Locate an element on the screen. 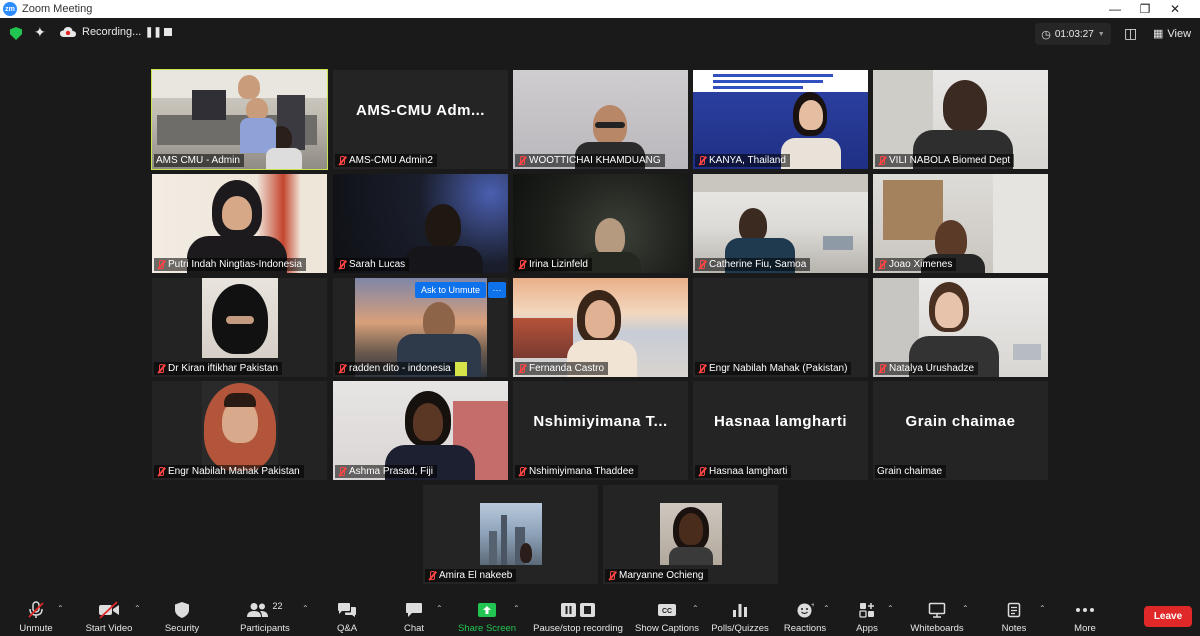  leave-button: Leave is located at coordinates (1168, 616).